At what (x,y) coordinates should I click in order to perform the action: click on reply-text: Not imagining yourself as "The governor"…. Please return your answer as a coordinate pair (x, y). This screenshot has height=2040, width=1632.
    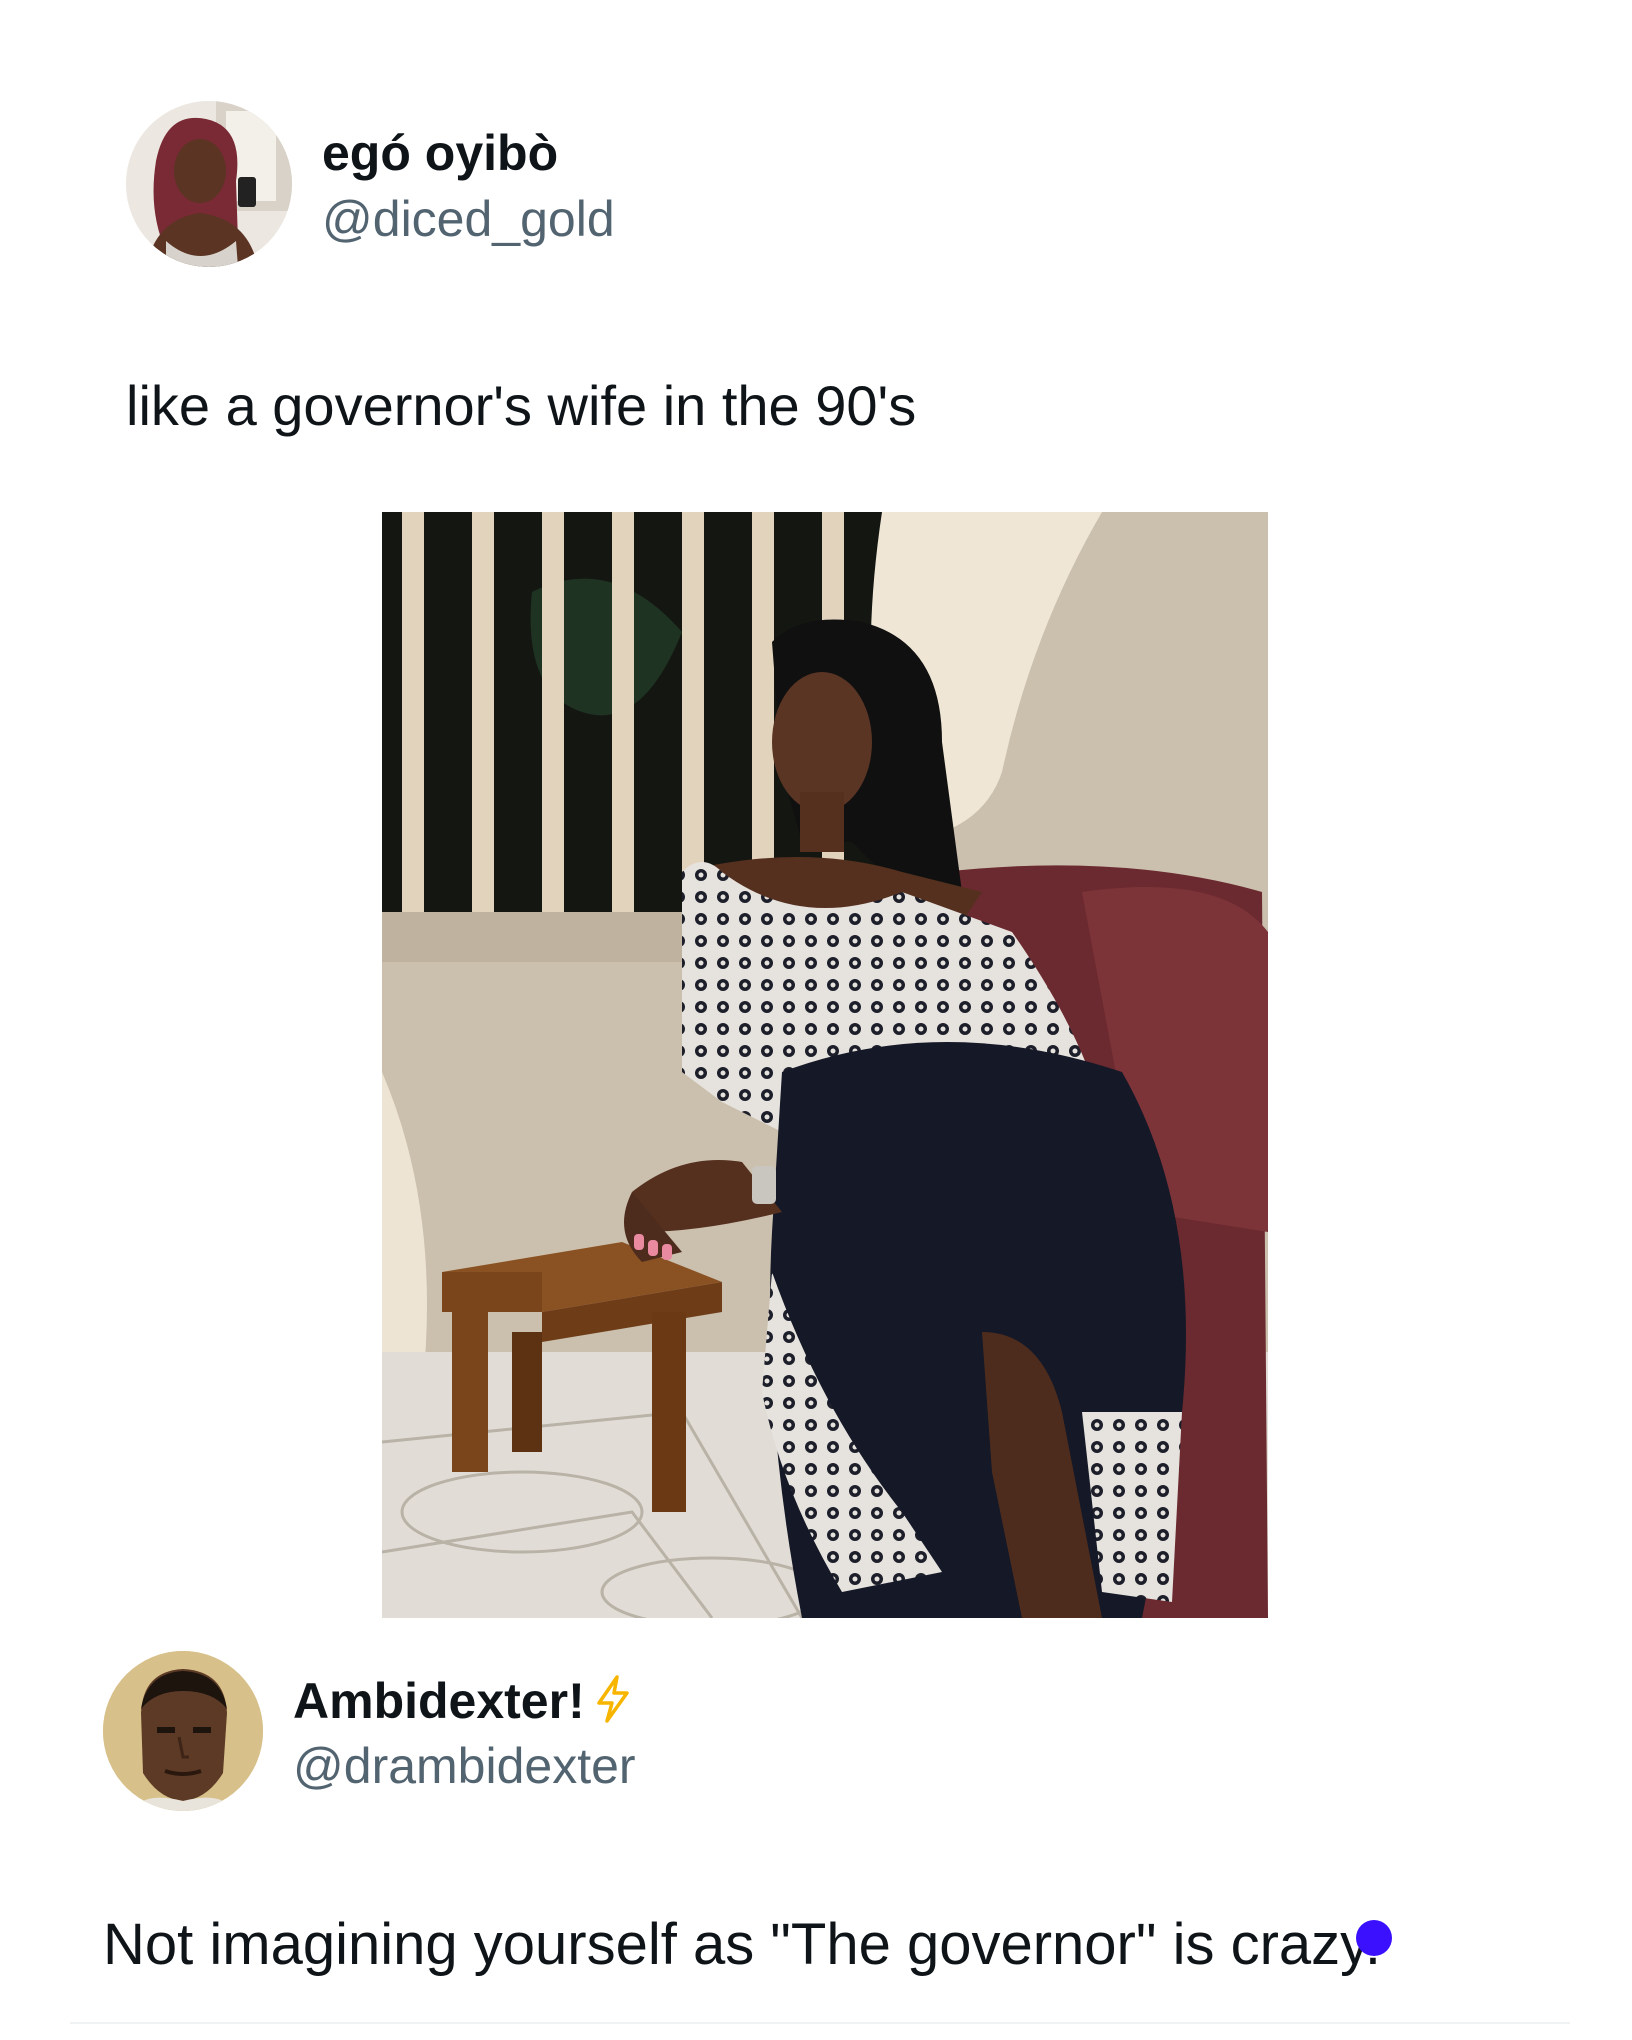
    Looking at the image, I should click on (742, 1944).